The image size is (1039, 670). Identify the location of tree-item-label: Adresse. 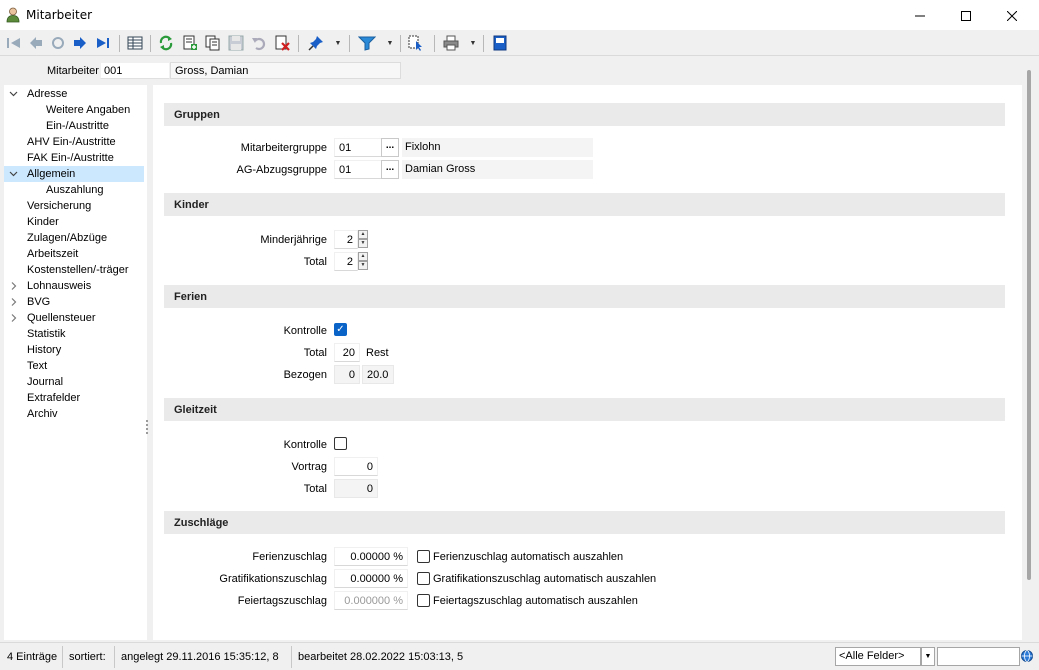
(47, 94).